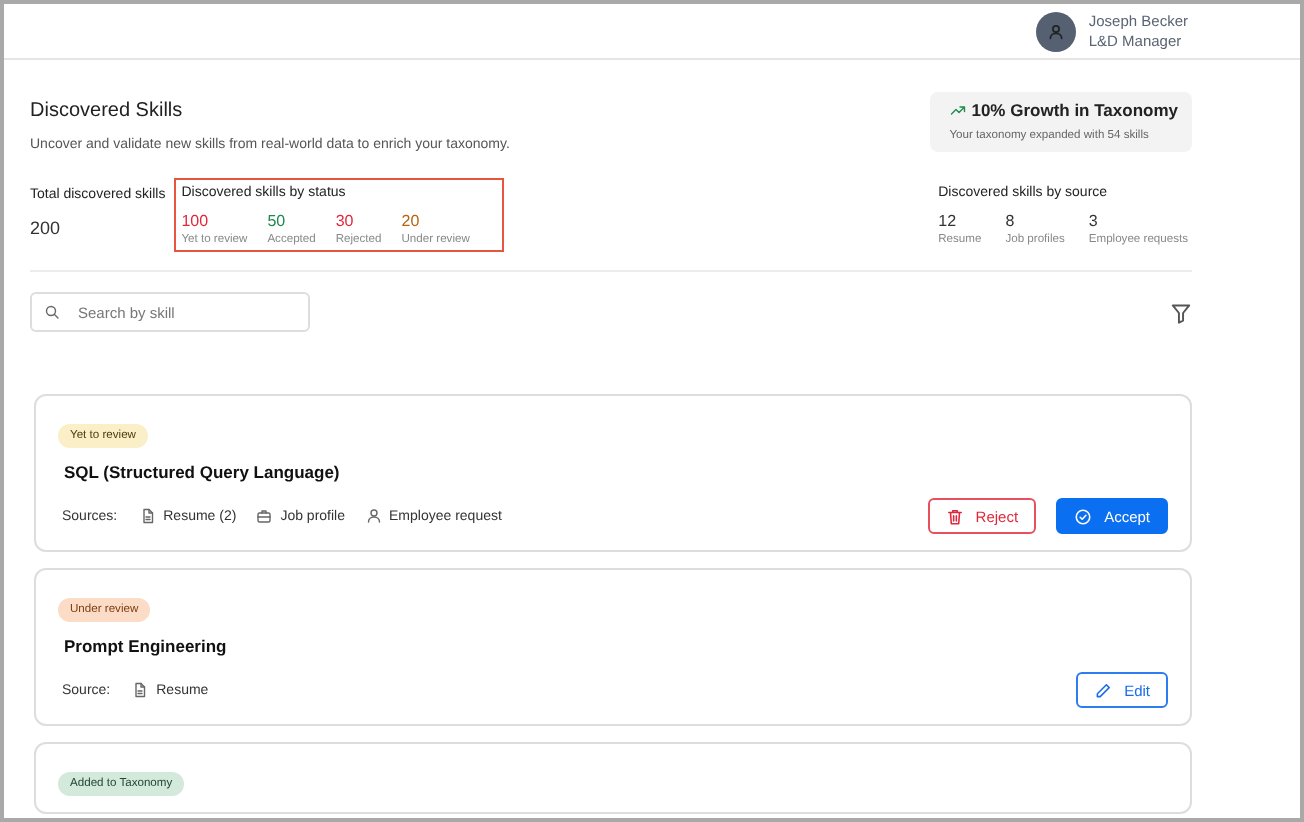 This screenshot has width=1304, height=822. What do you see at coordinates (345, 221) in the screenshot?
I see `stat-value: 30` at bounding box center [345, 221].